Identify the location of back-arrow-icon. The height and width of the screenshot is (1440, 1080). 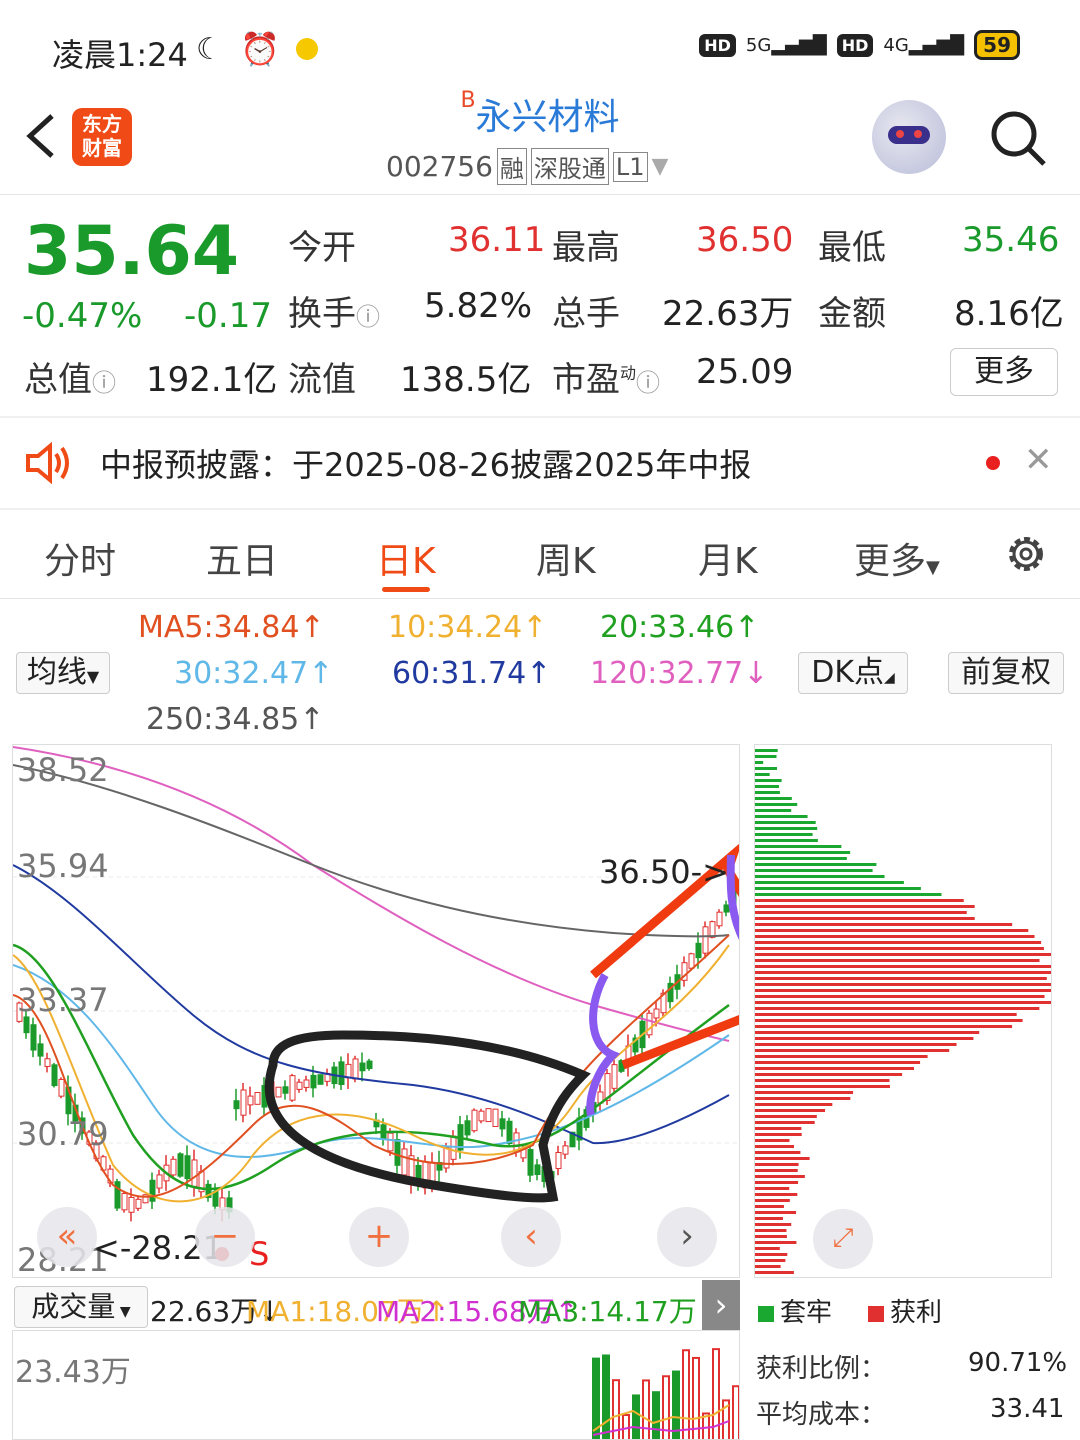
(44, 136).